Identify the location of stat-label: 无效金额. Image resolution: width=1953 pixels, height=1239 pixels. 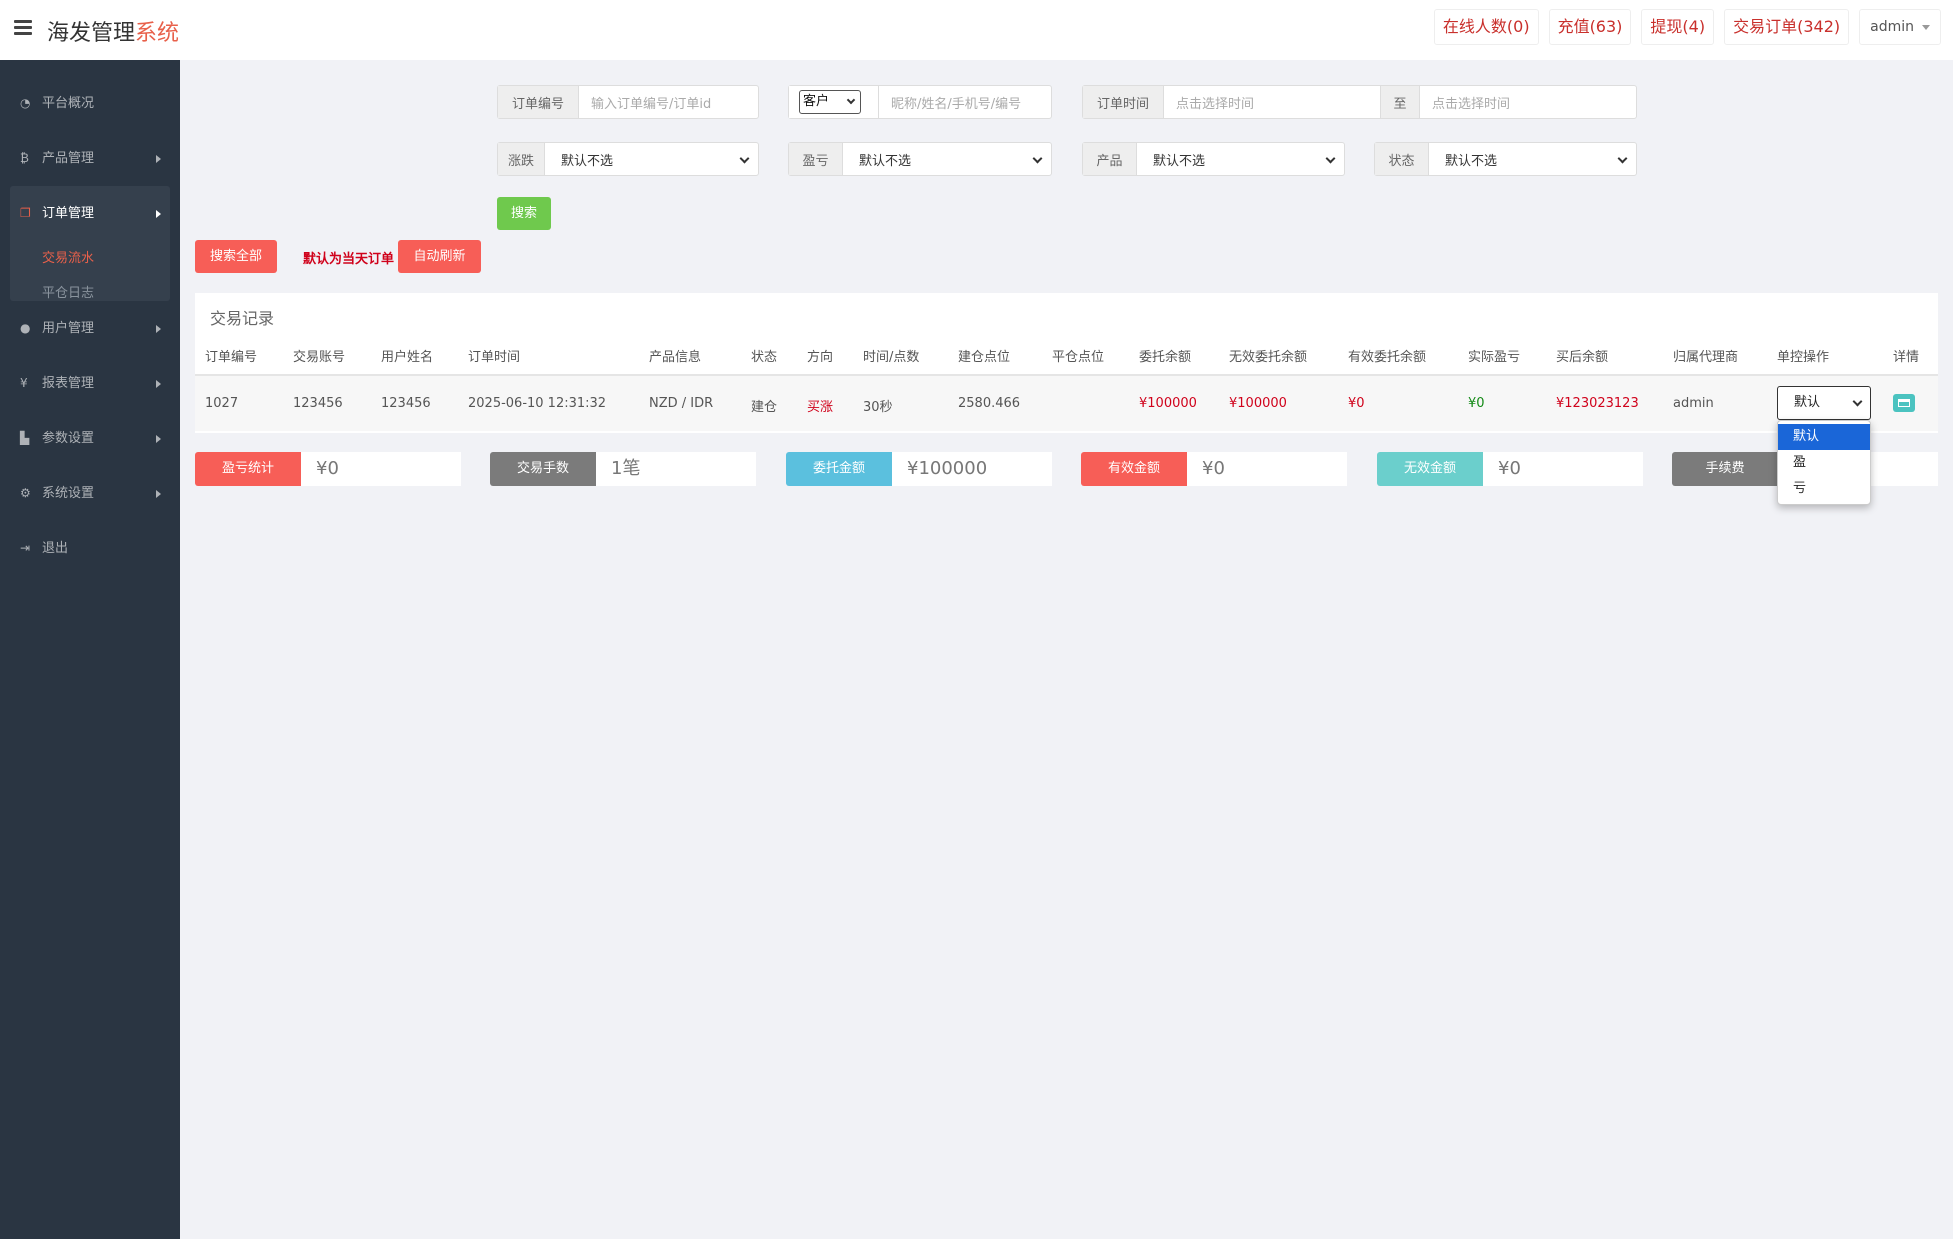
(1430, 469).